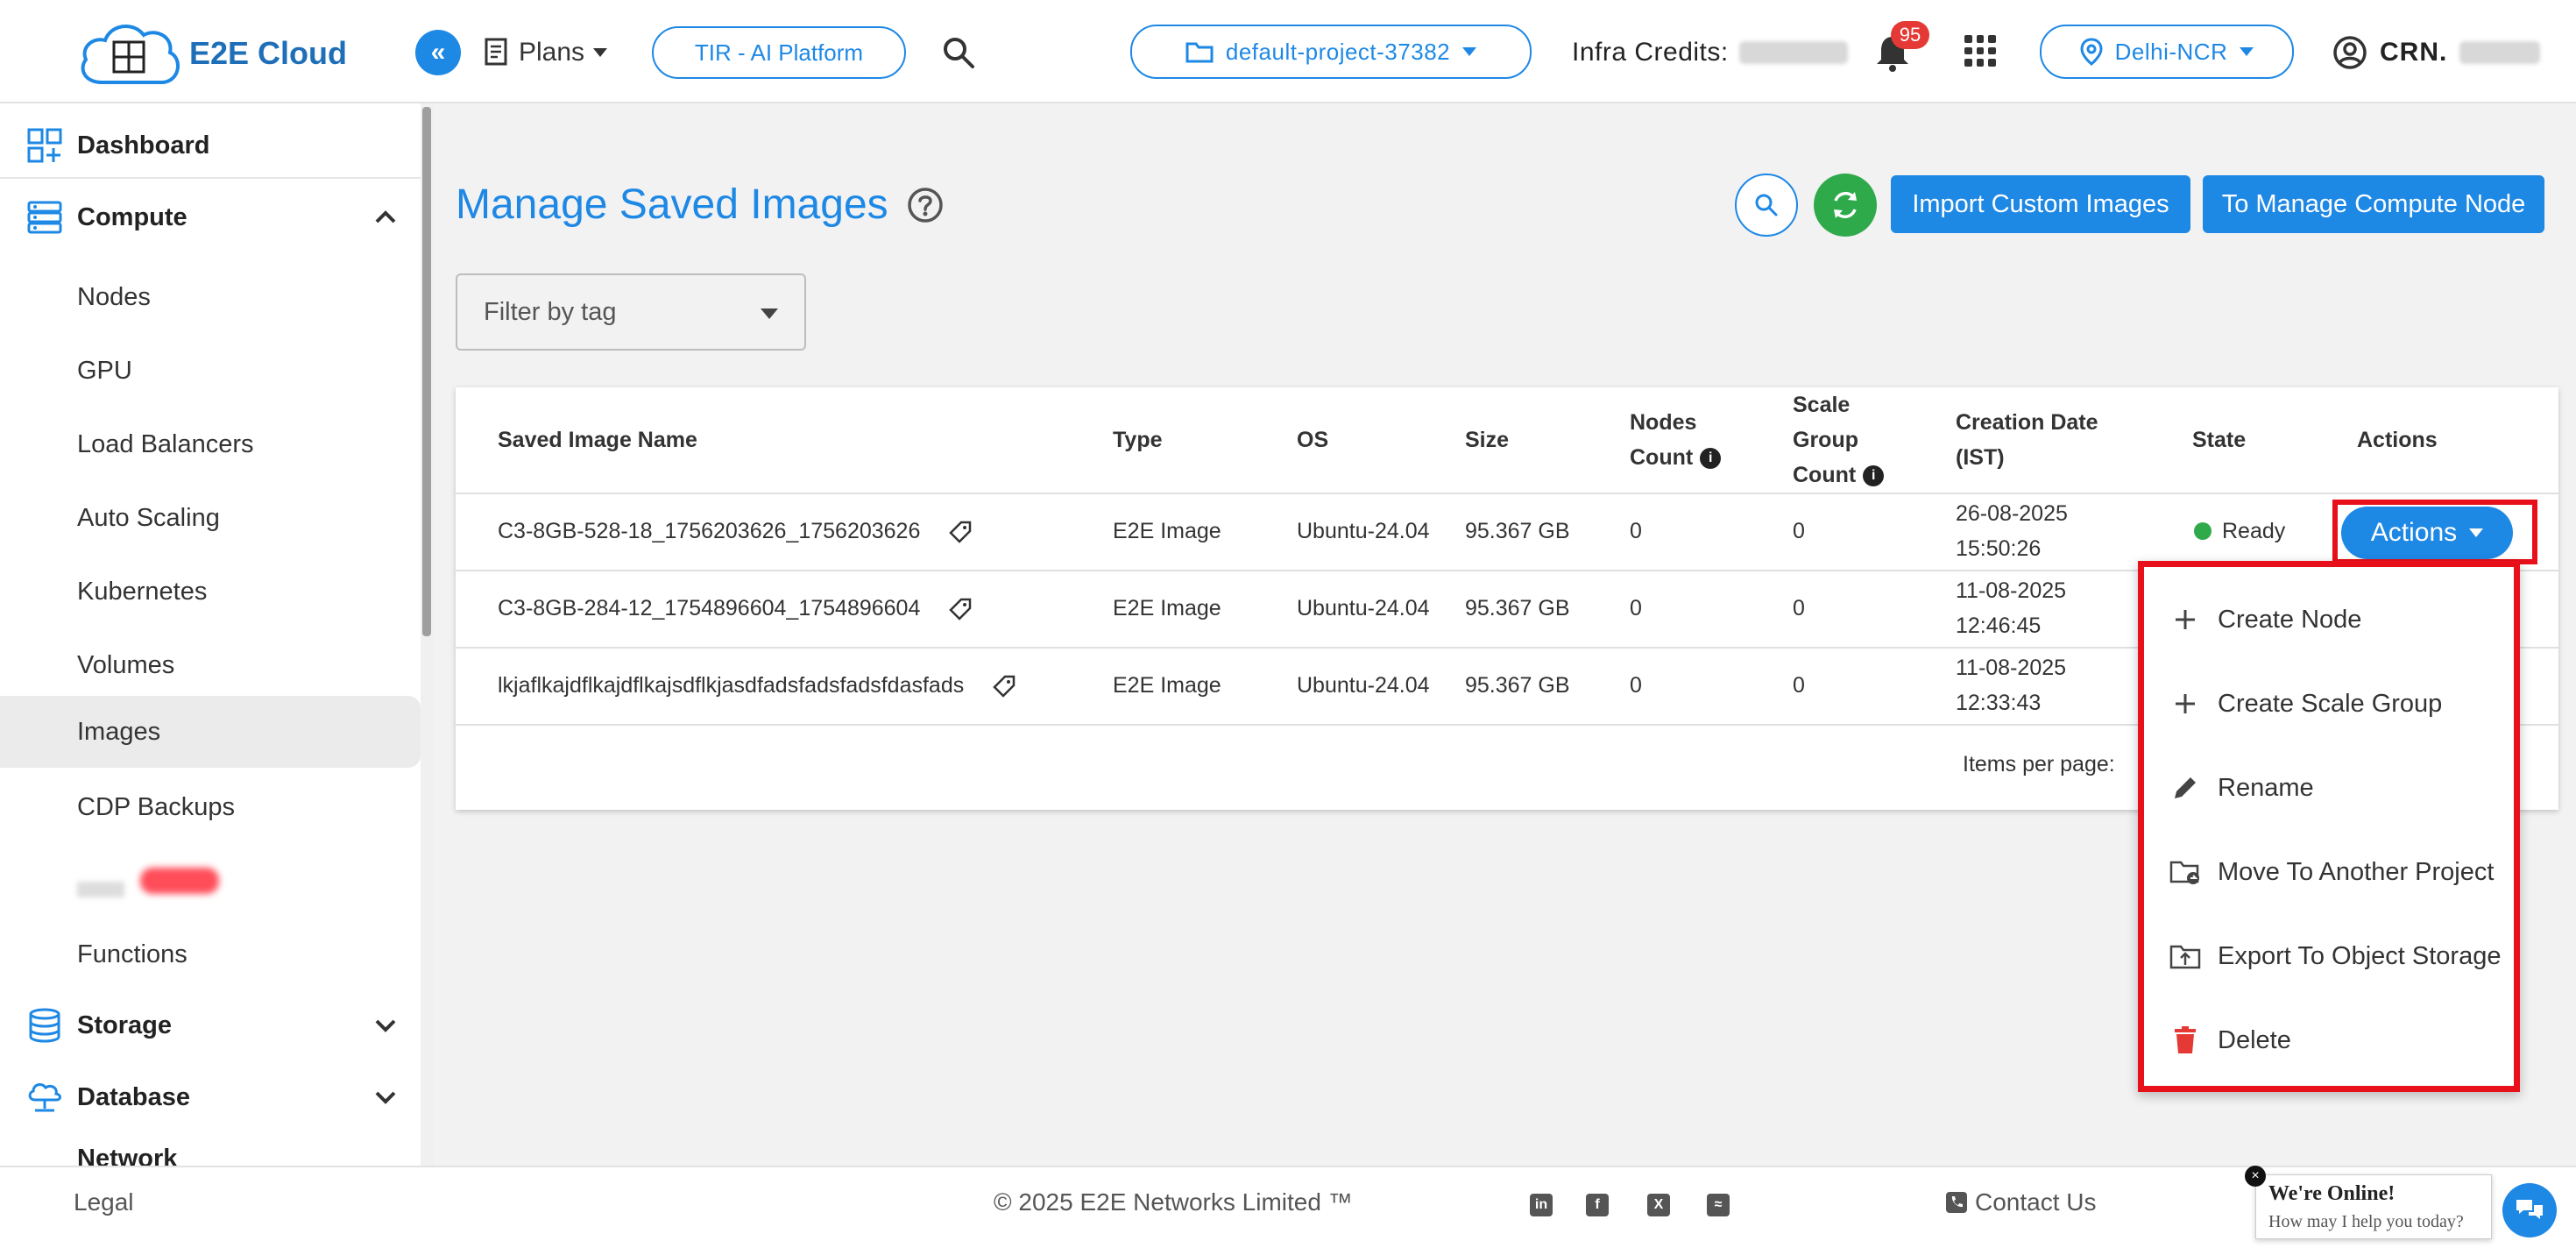 This screenshot has height=1248, width=2576. What do you see at coordinates (2203, 531) in the screenshot?
I see `status-dot-icon` at bounding box center [2203, 531].